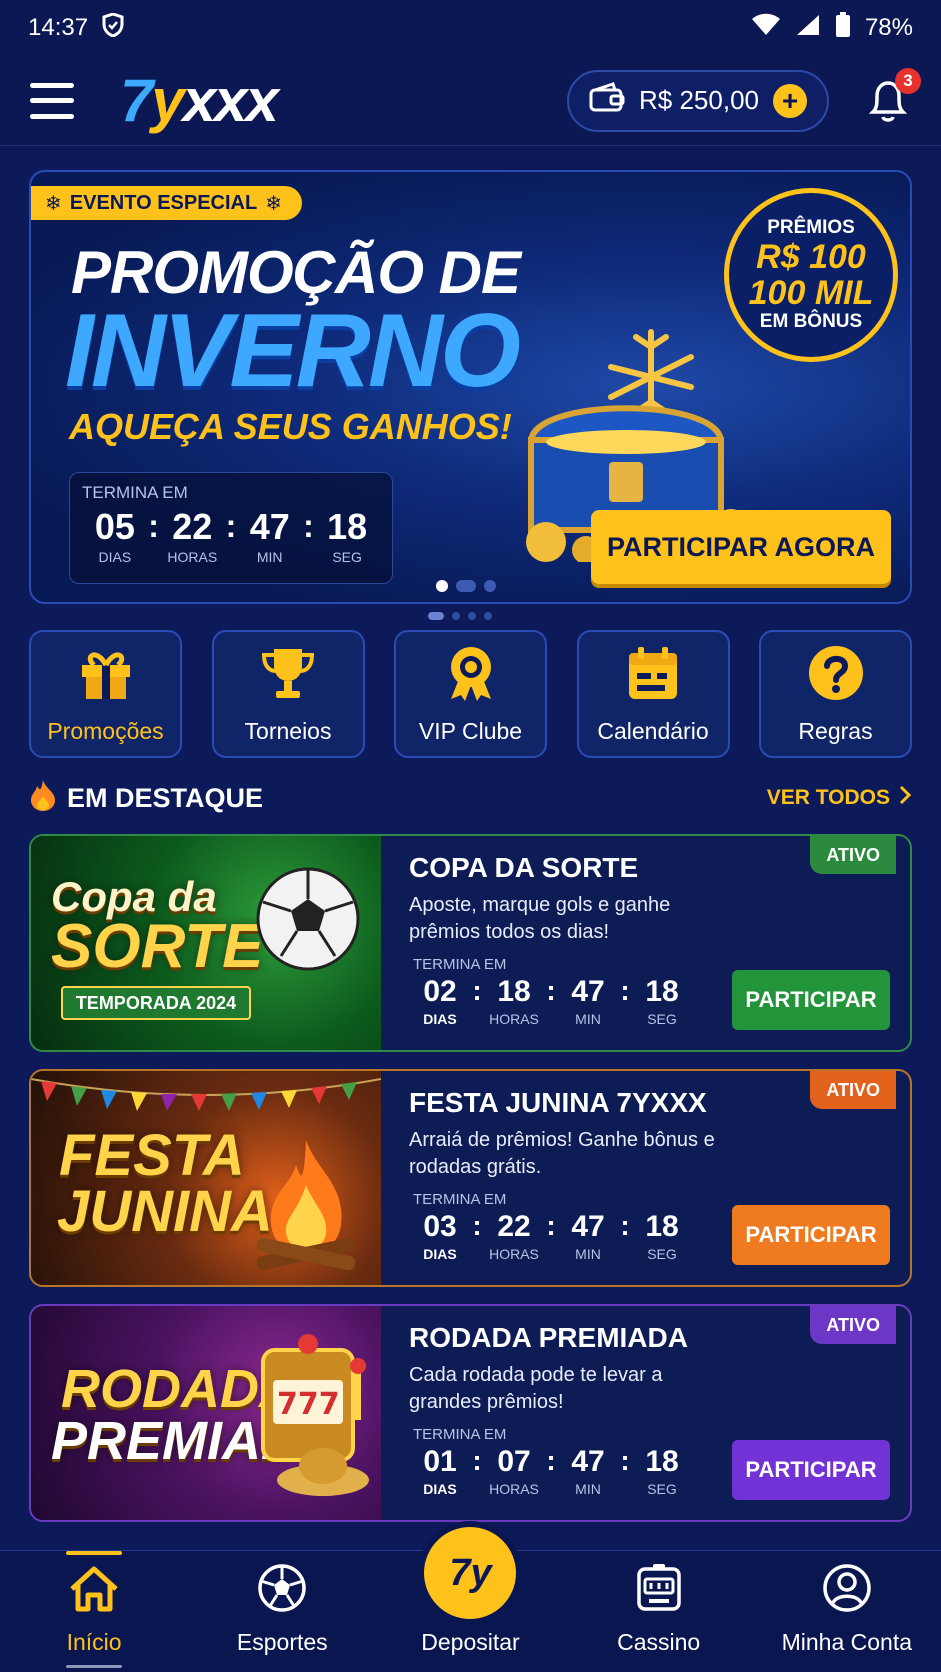  I want to click on add-funds-button: +, so click(790, 100).